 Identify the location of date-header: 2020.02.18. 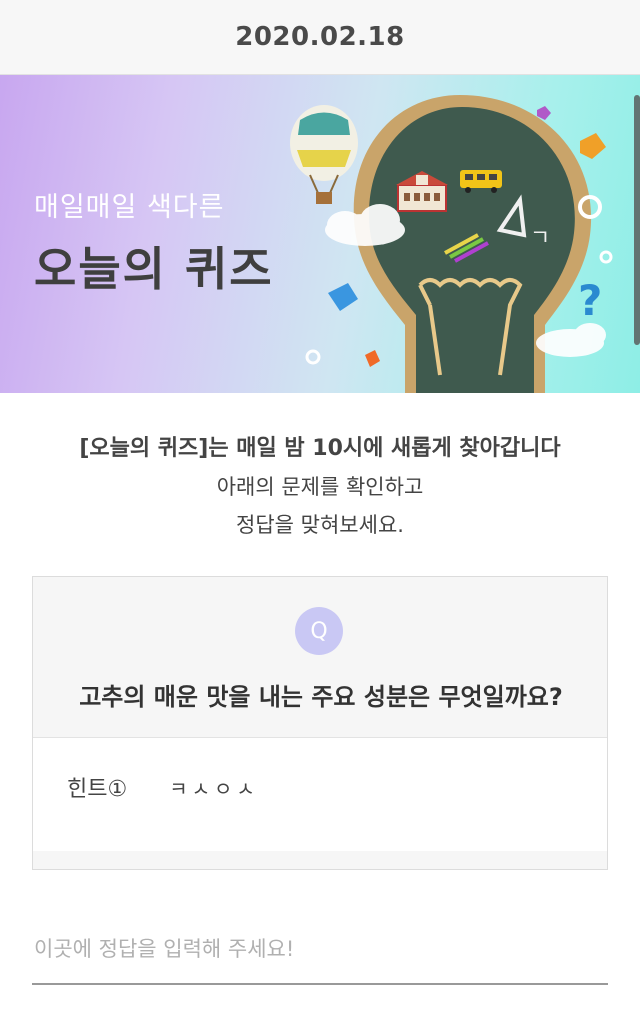
(320, 37).